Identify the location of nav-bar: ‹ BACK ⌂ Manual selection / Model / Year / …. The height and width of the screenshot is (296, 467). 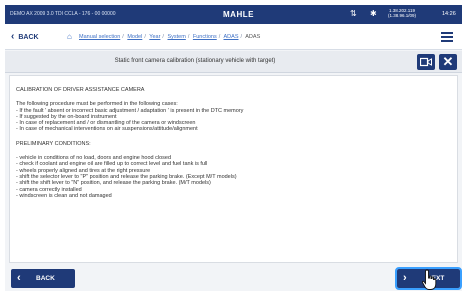
(233, 37).